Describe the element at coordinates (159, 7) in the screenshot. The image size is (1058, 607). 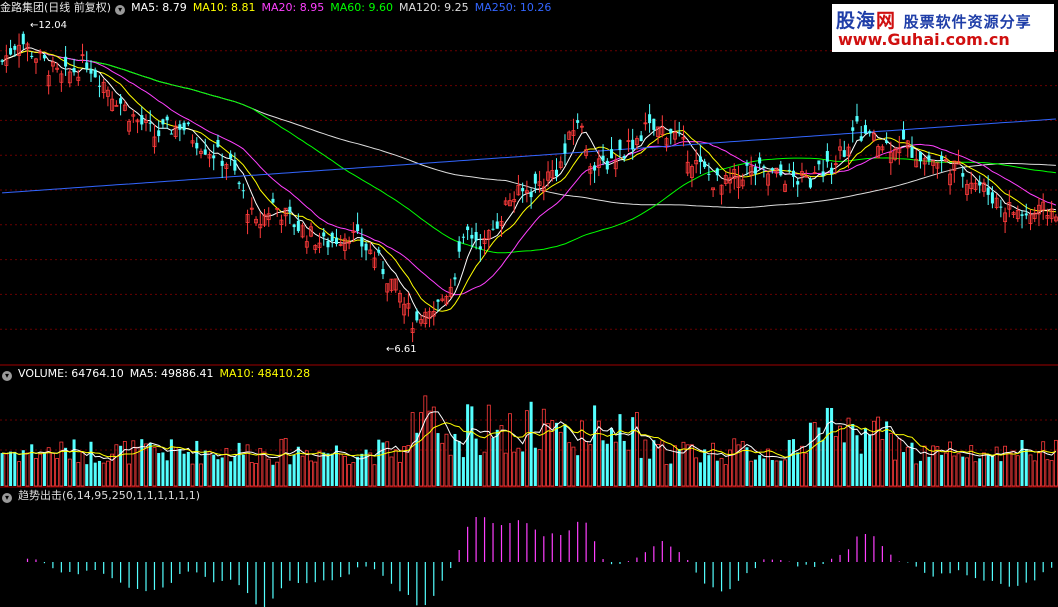
I see `ma5-label: MA5: 8.79` at that location.